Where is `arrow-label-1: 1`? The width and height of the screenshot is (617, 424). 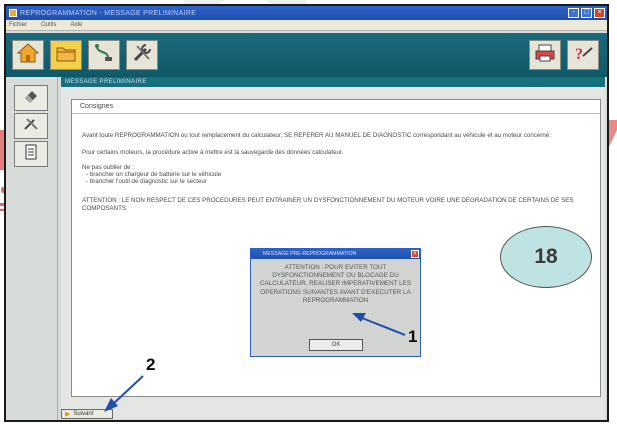 arrow-label-1: 1 is located at coordinates (413, 336).